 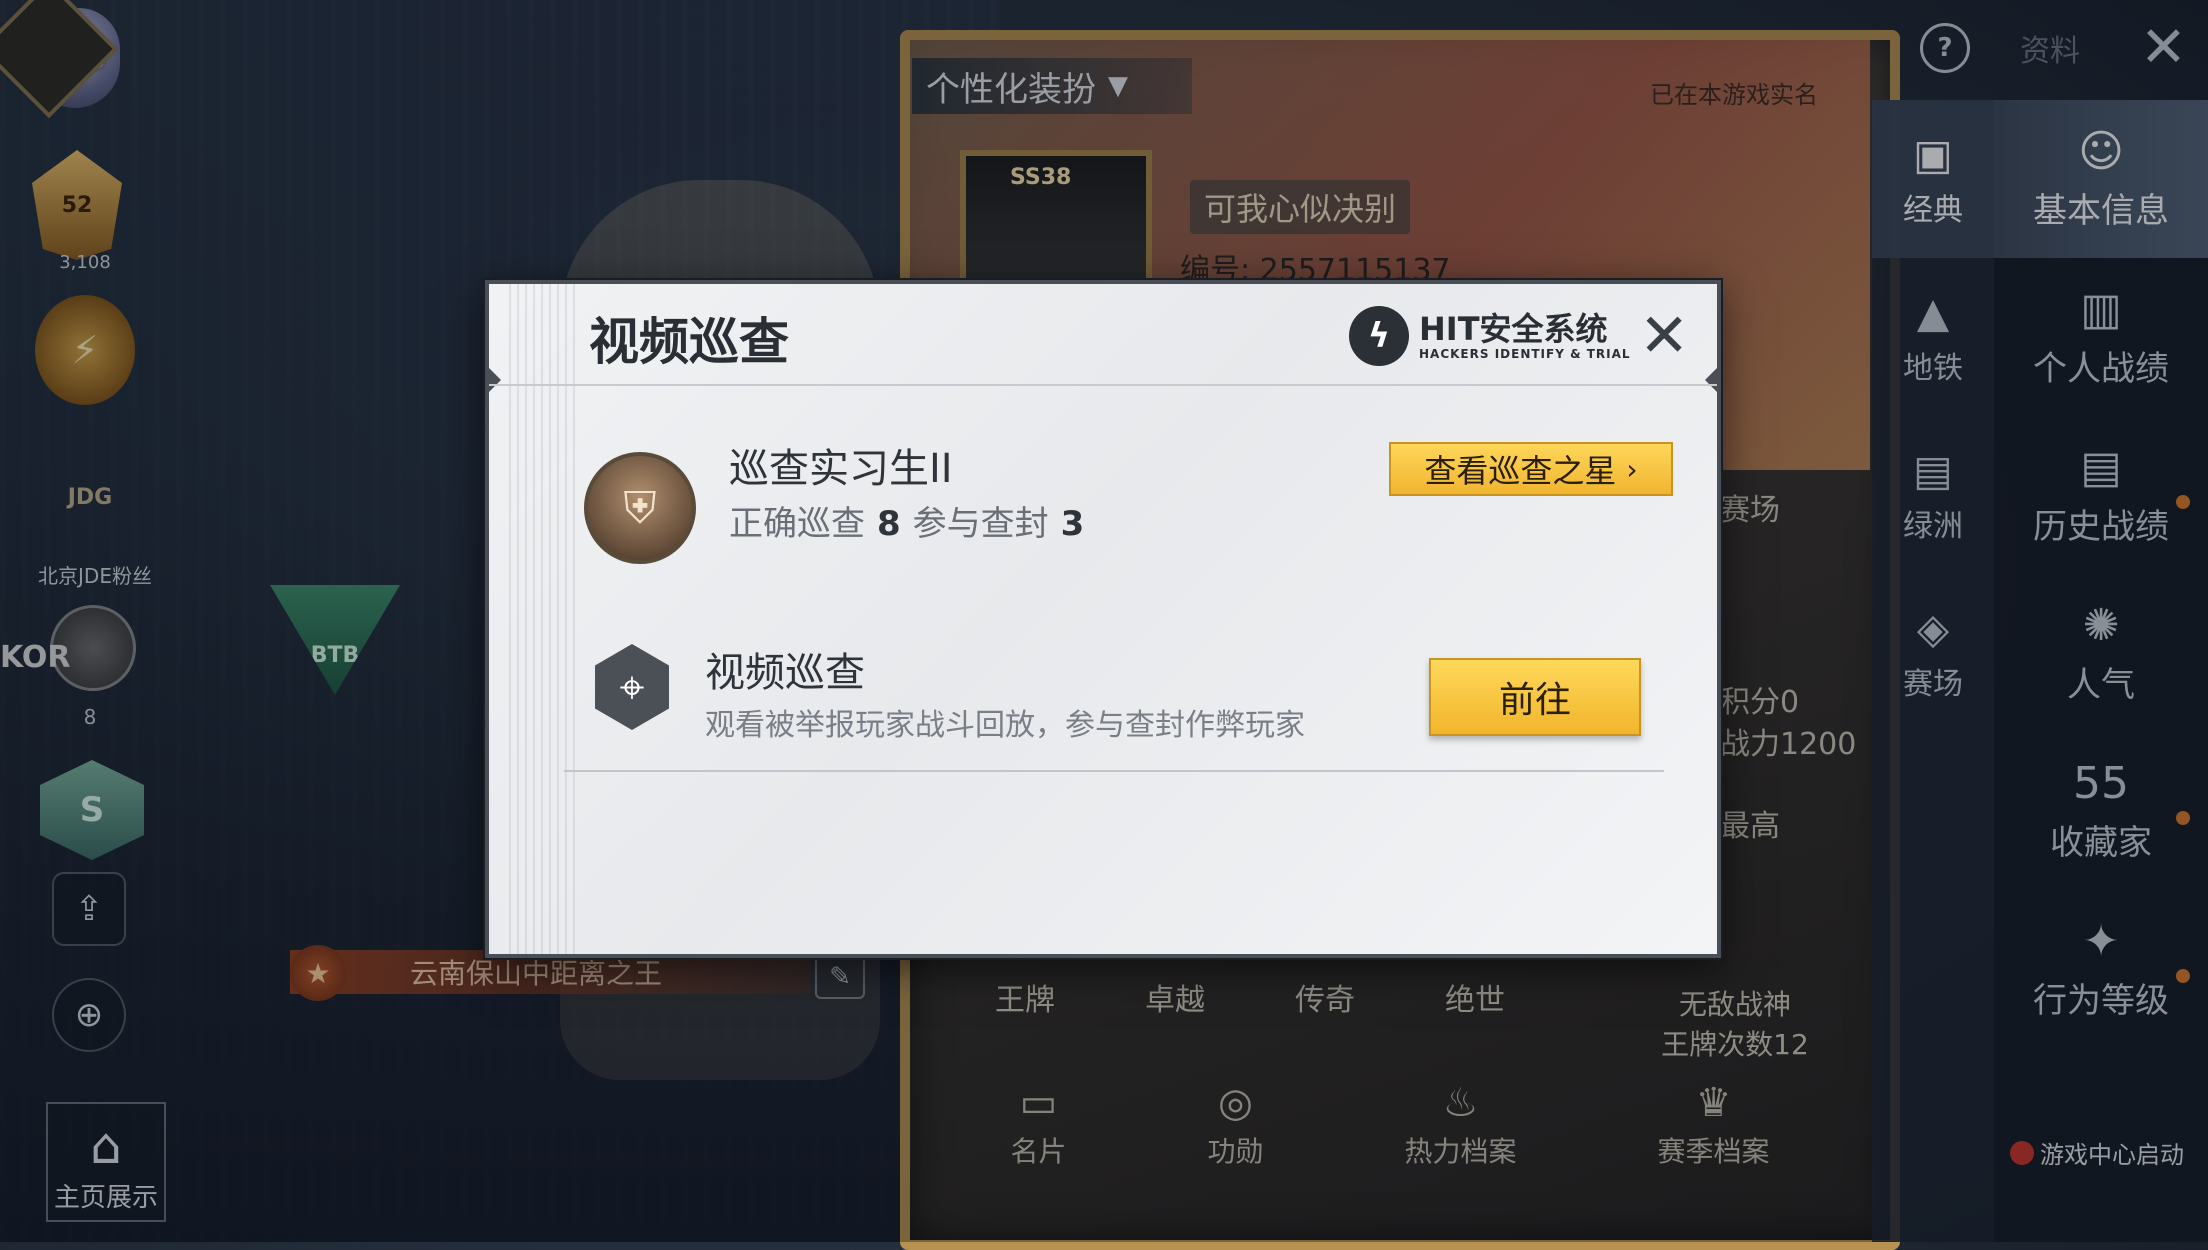 What do you see at coordinates (689, 342) in the screenshot?
I see `dialog-title: 视频巡查` at bounding box center [689, 342].